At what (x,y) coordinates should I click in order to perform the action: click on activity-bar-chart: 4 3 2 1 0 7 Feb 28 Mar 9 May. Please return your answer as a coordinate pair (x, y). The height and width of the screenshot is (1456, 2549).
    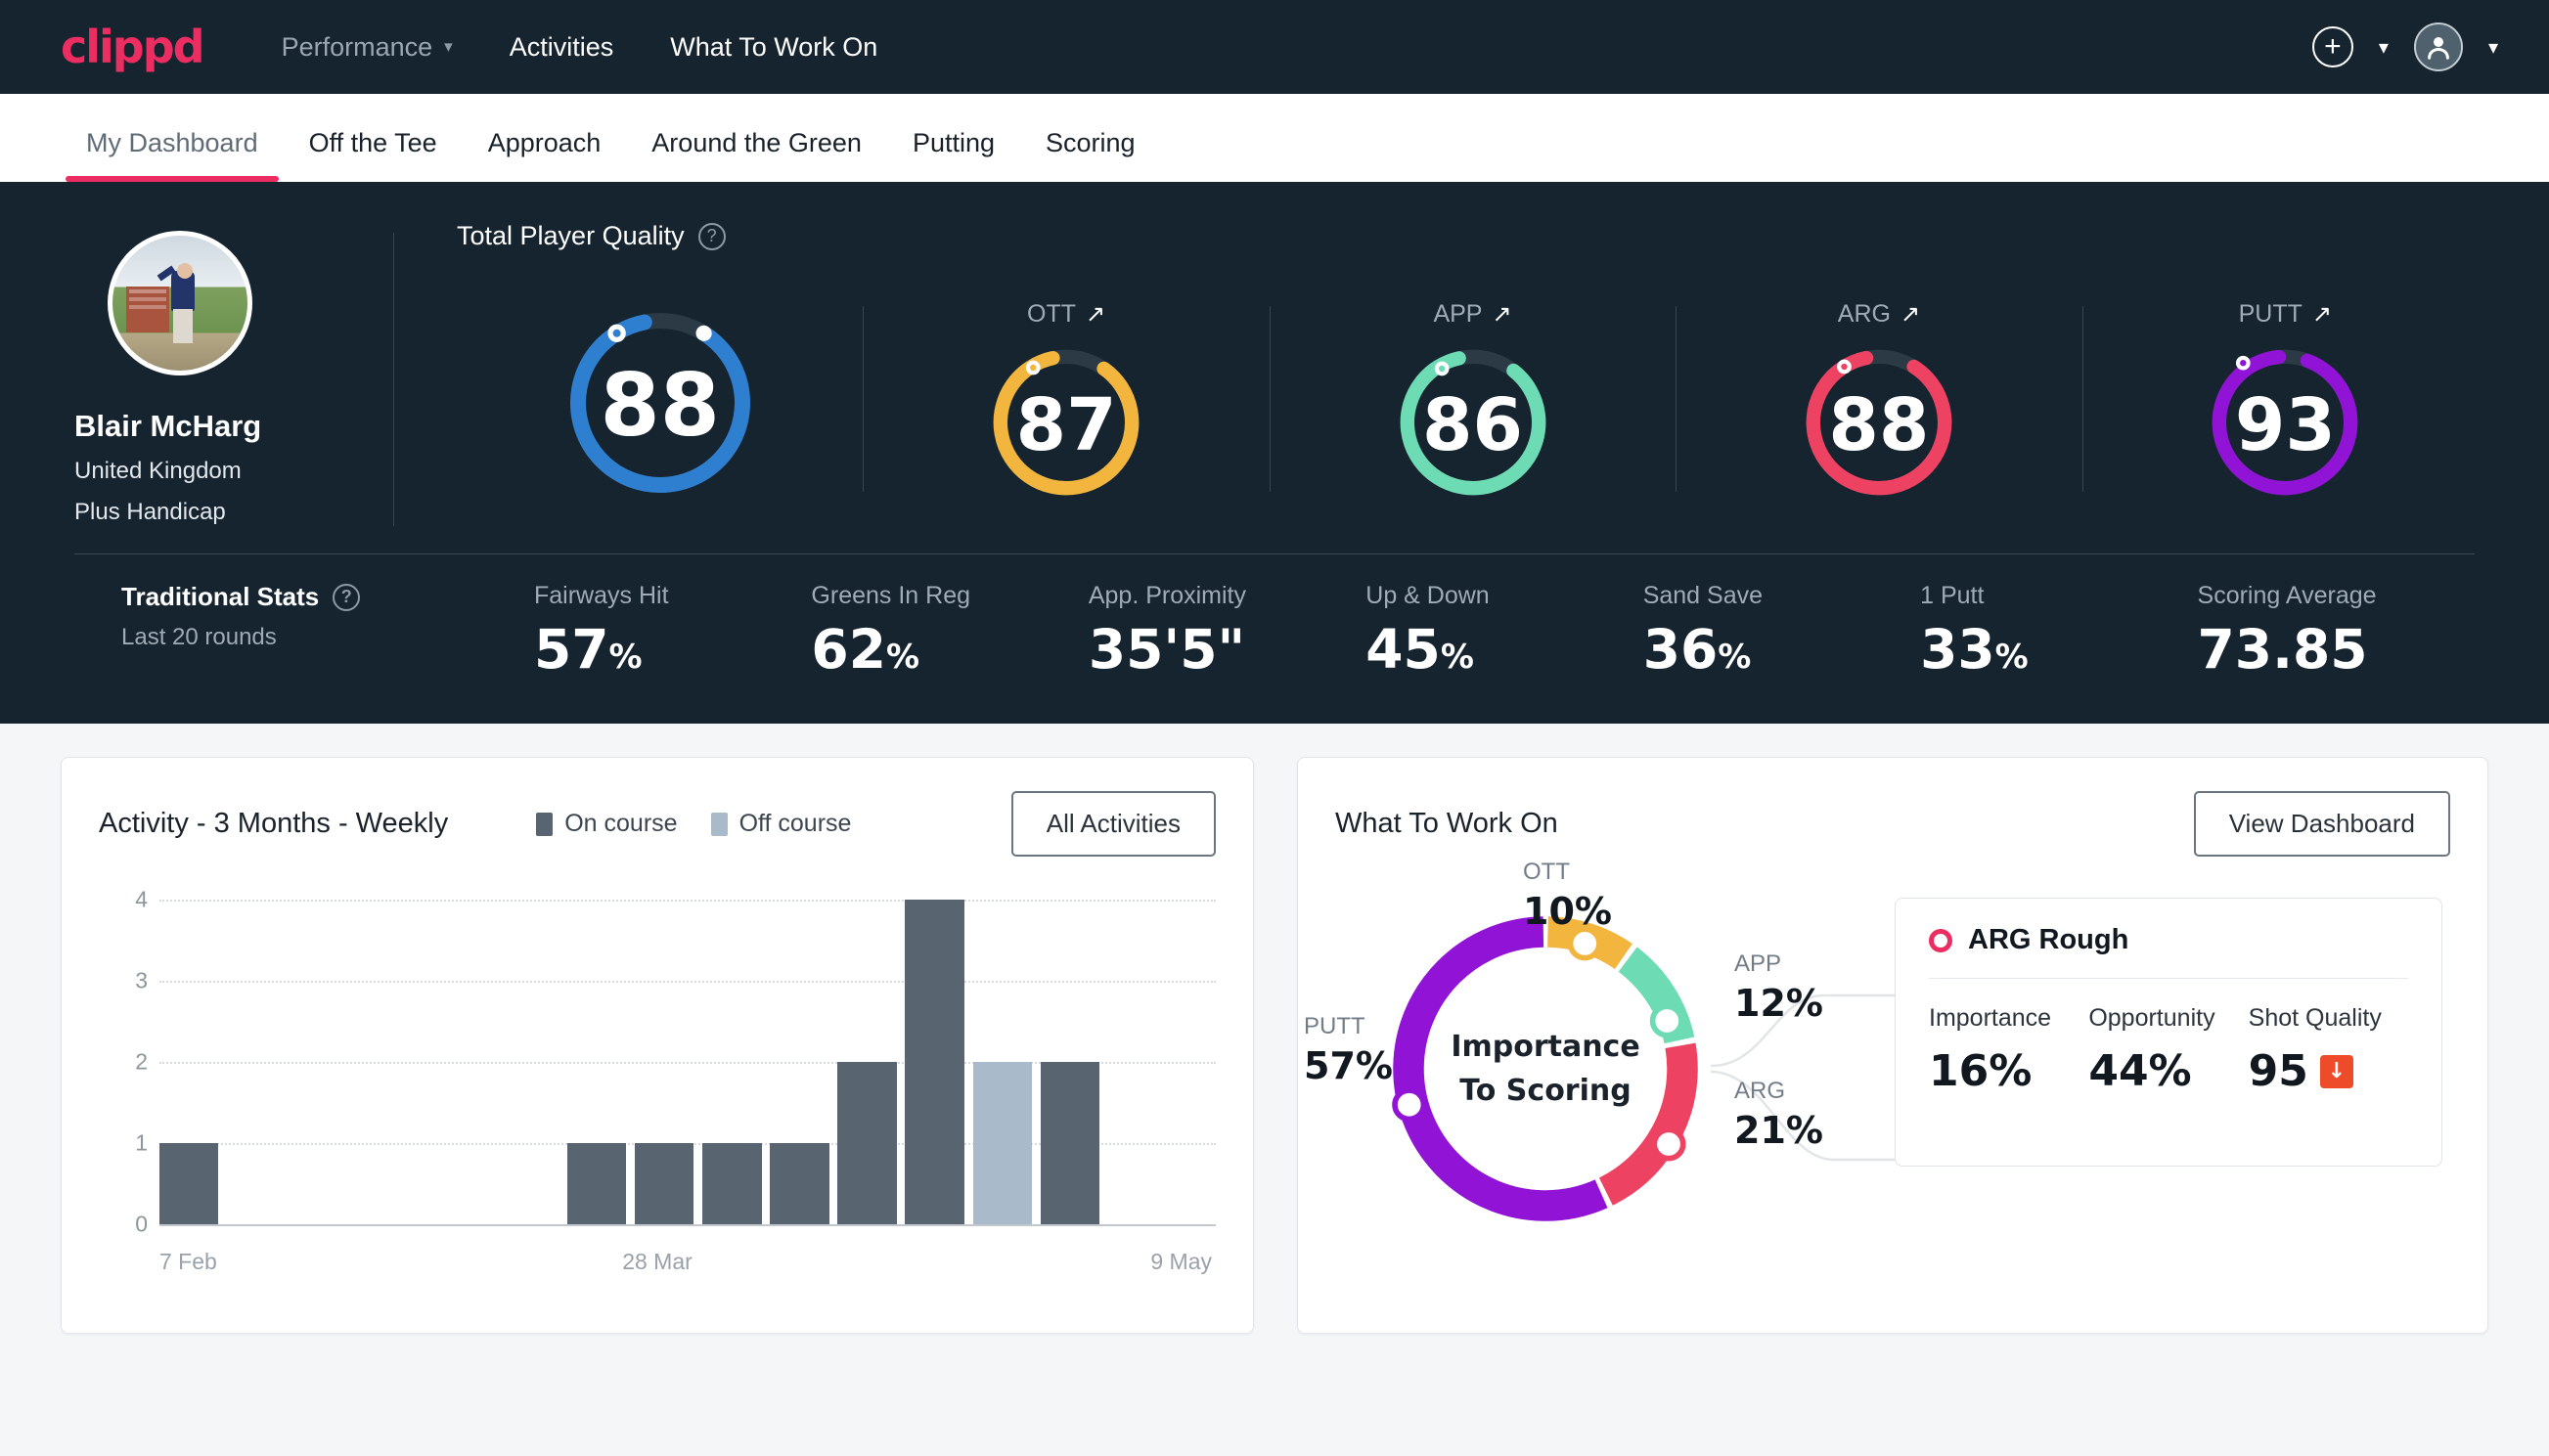
    Looking at the image, I should click on (657, 1084).